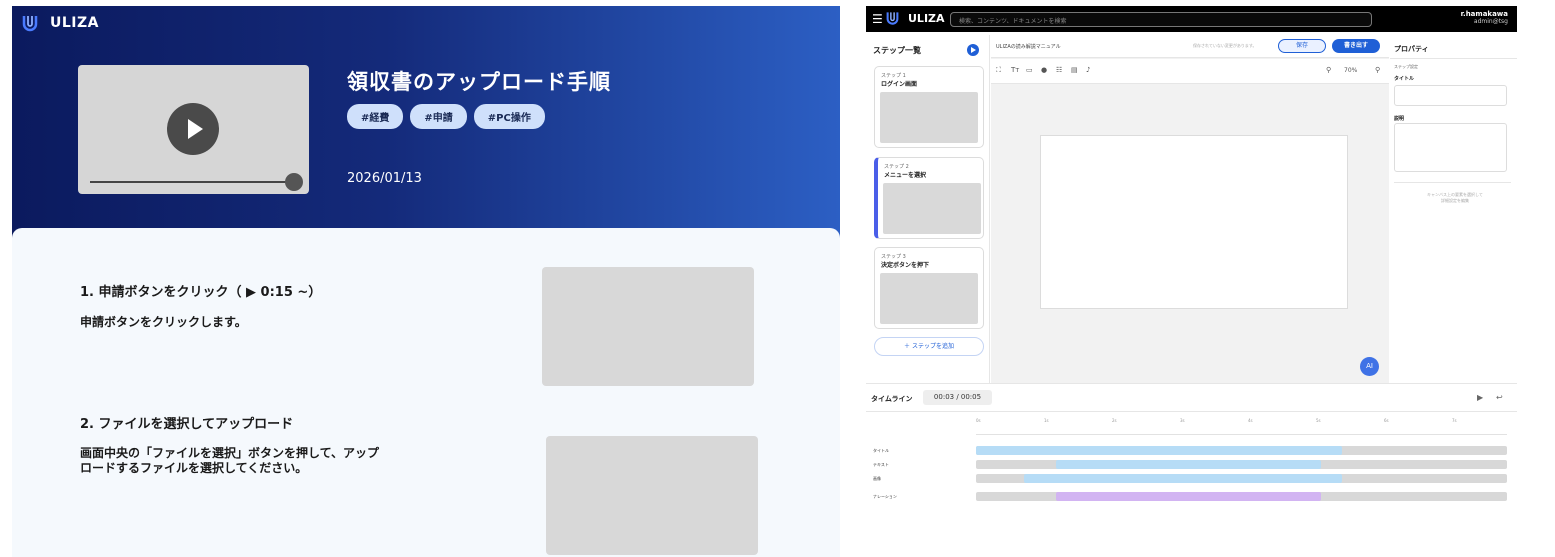  I want to click on viewer-brand: ULIZA, so click(60, 23).